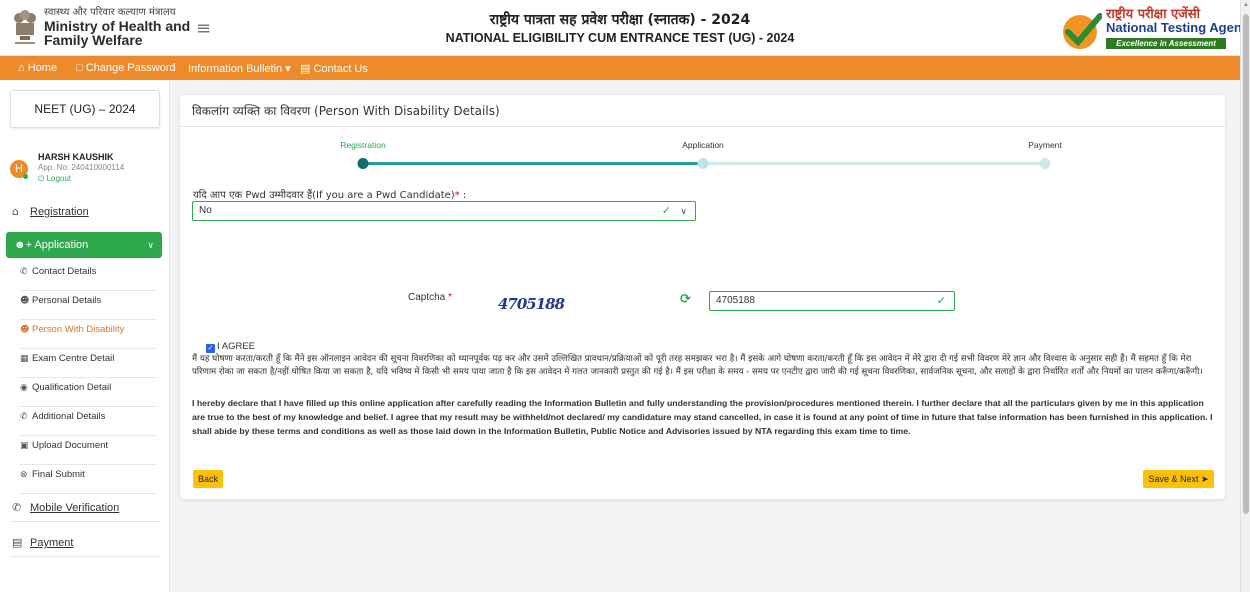  What do you see at coordinates (73, 358) in the screenshot?
I see `sidebar-sub-label: Exam Centre Detail` at bounding box center [73, 358].